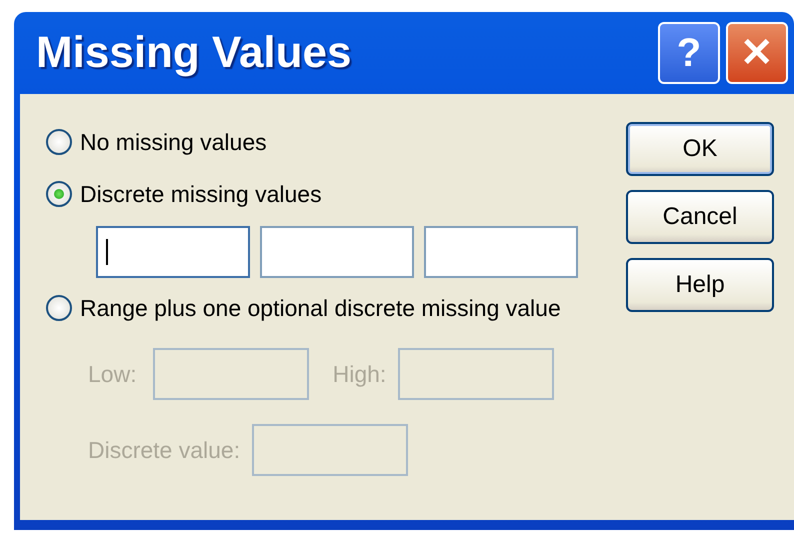 This screenshot has width=794, height=537. Describe the element at coordinates (700, 217) in the screenshot. I see `dialog-button: Cancel` at that location.